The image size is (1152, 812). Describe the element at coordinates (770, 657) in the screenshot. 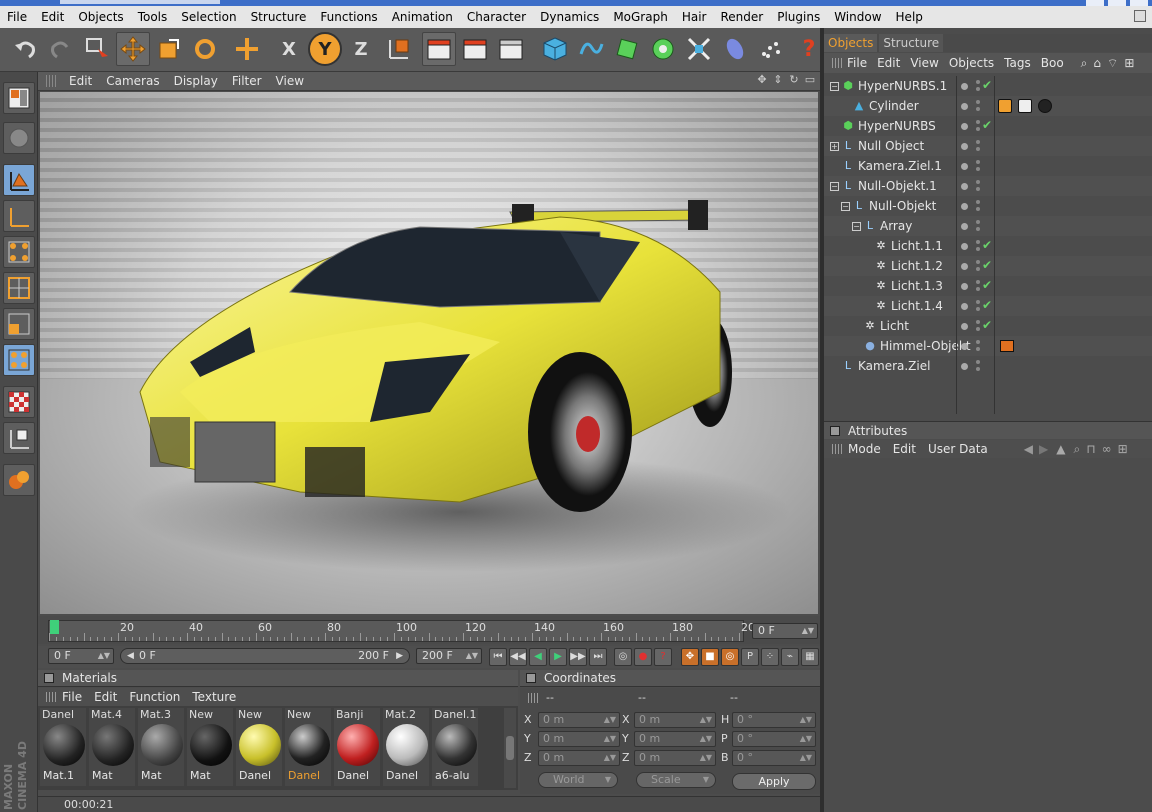

I see `key-points-button: ⁘` at that location.